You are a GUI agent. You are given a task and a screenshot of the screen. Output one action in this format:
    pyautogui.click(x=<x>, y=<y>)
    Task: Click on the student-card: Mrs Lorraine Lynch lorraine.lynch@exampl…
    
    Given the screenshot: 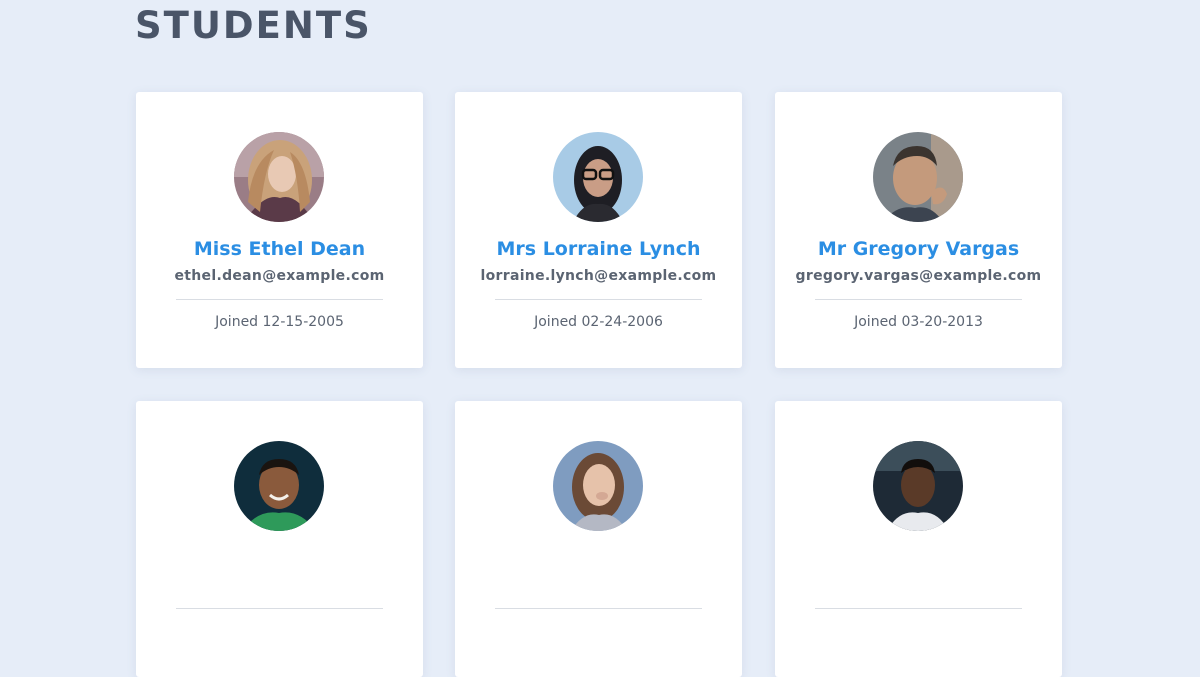 What is the action you would take?
    pyautogui.click(x=598, y=230)
    